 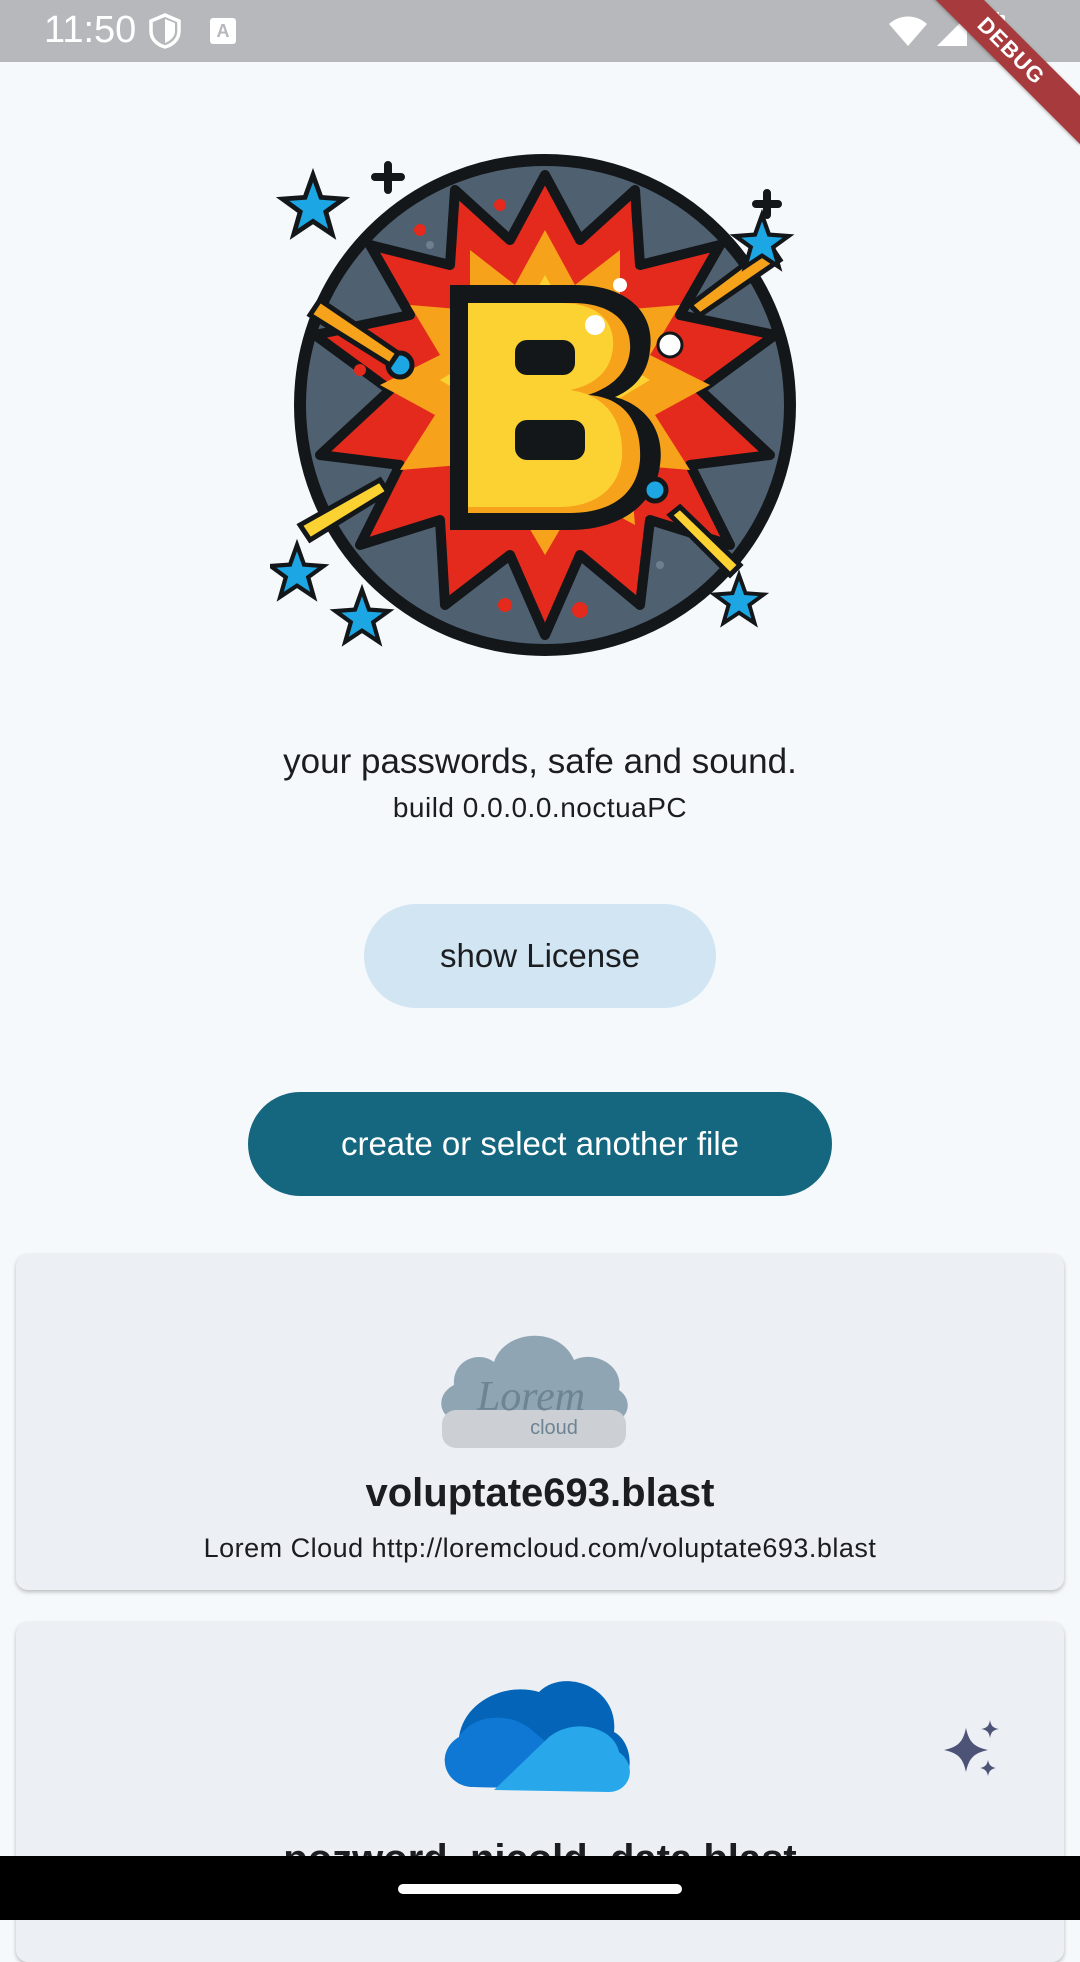 I want to click on shield-icon, so click(x=165, y=31).